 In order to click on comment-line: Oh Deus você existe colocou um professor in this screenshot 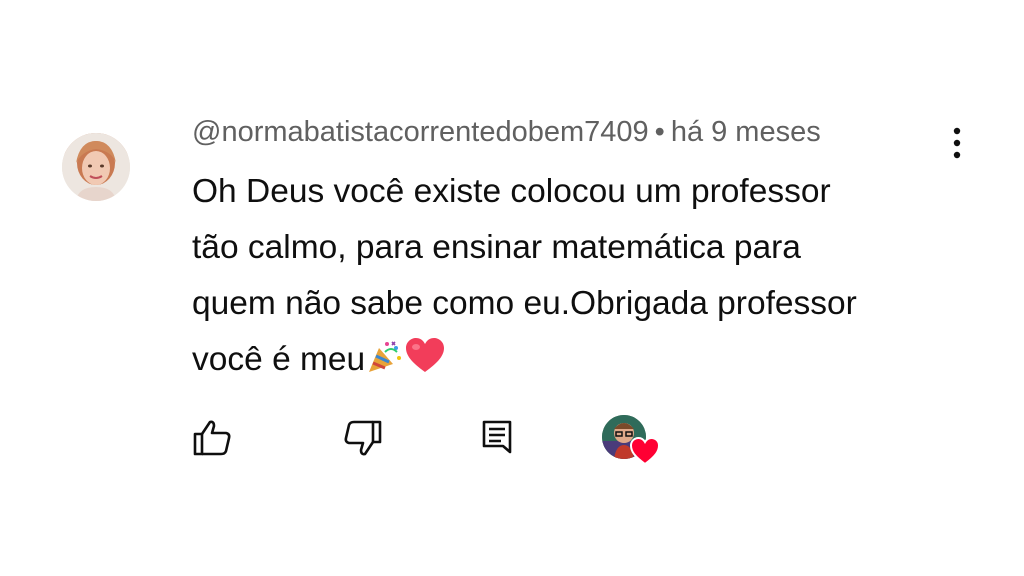, I will do `click(511, 191)`.